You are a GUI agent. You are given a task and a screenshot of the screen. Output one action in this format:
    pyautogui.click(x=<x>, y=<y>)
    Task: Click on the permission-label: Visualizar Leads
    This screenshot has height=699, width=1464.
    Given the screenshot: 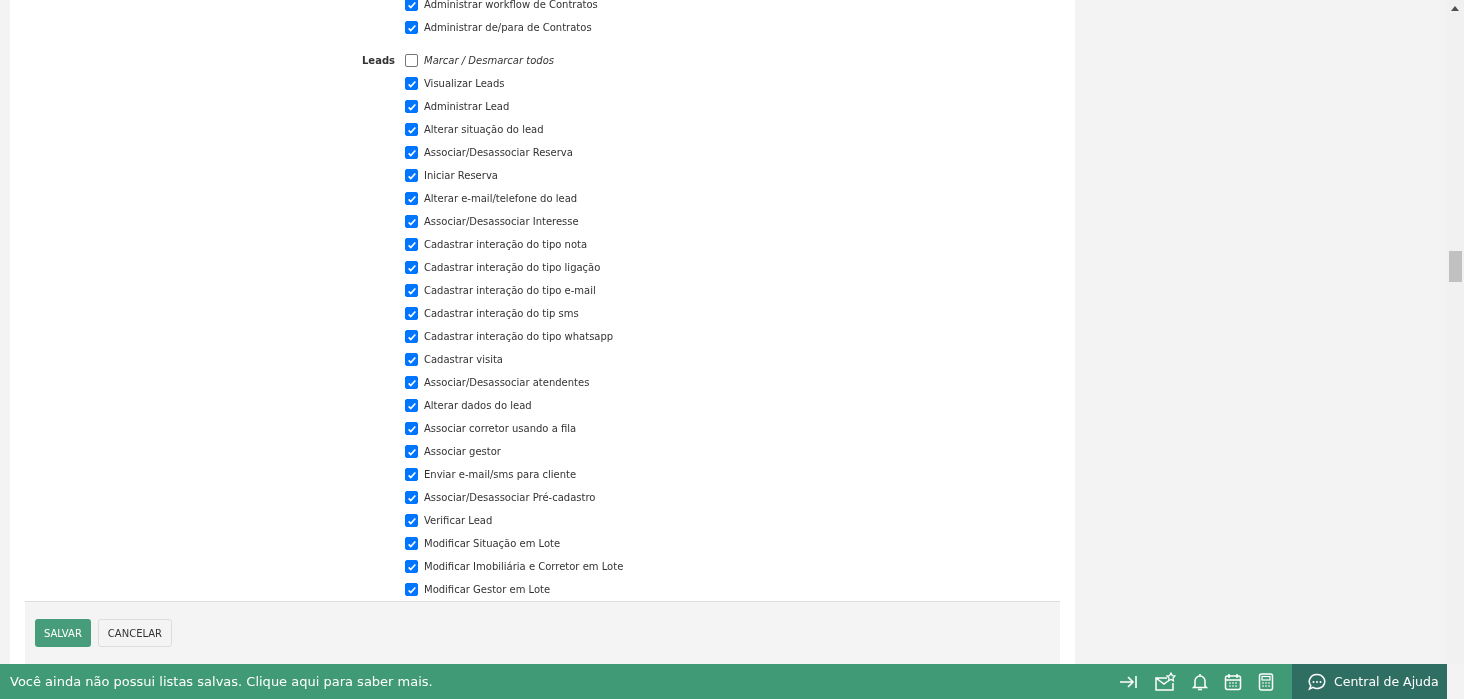 What is the action you would take?
    pyautogui.click(x=464, y=83)
    